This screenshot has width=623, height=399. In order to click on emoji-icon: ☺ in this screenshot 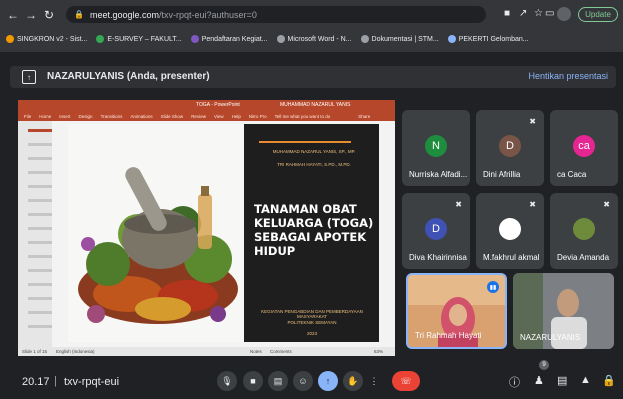, I will do `click(303, 381)`.